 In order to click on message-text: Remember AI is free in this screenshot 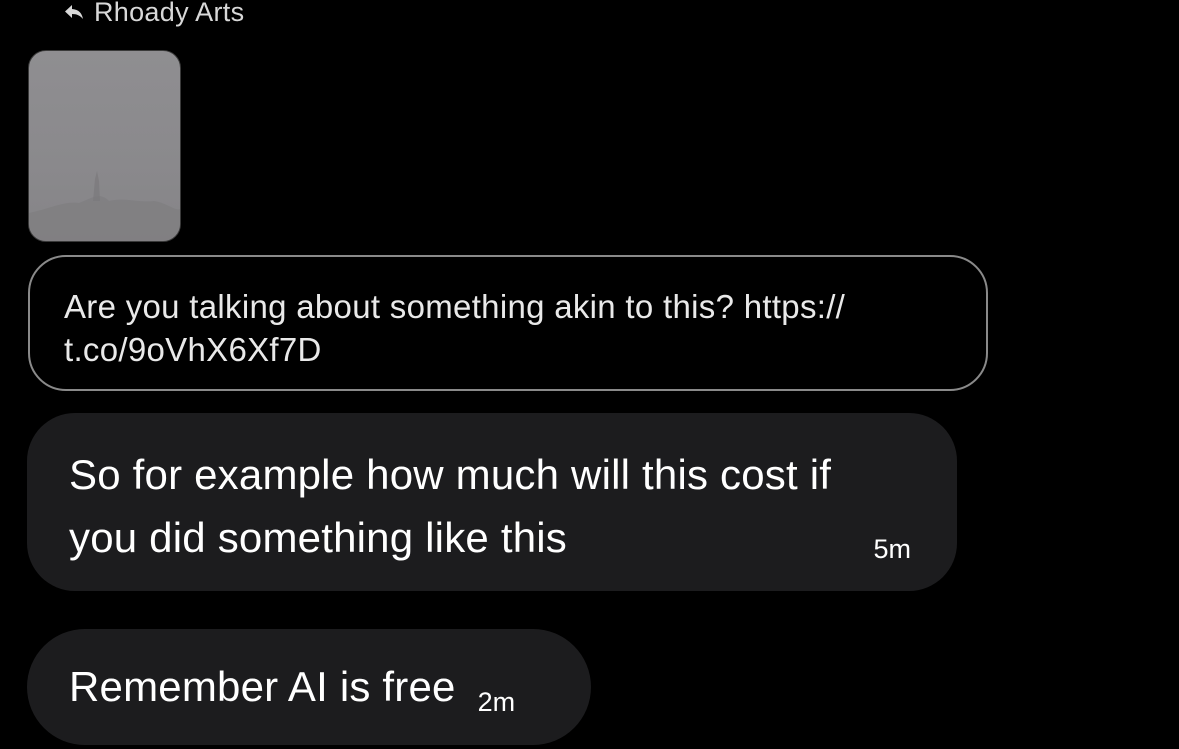, I will do `click(262, 686)`.